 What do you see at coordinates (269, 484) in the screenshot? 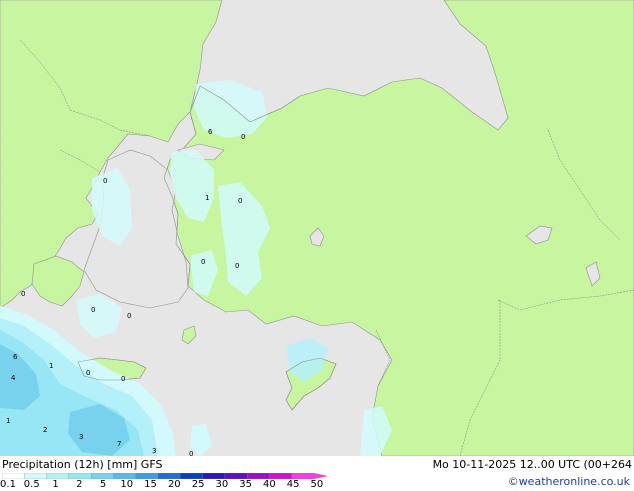
I see `legend-tick-label: 40` at bounding box center [269, 484].